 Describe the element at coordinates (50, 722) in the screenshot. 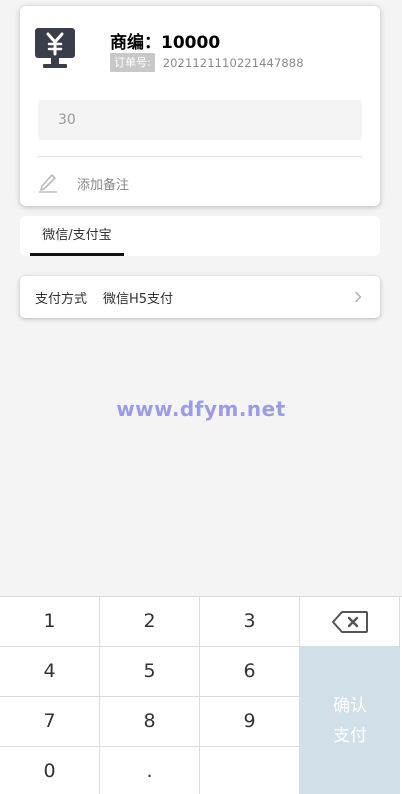

I see `key-7: 7` at that location.